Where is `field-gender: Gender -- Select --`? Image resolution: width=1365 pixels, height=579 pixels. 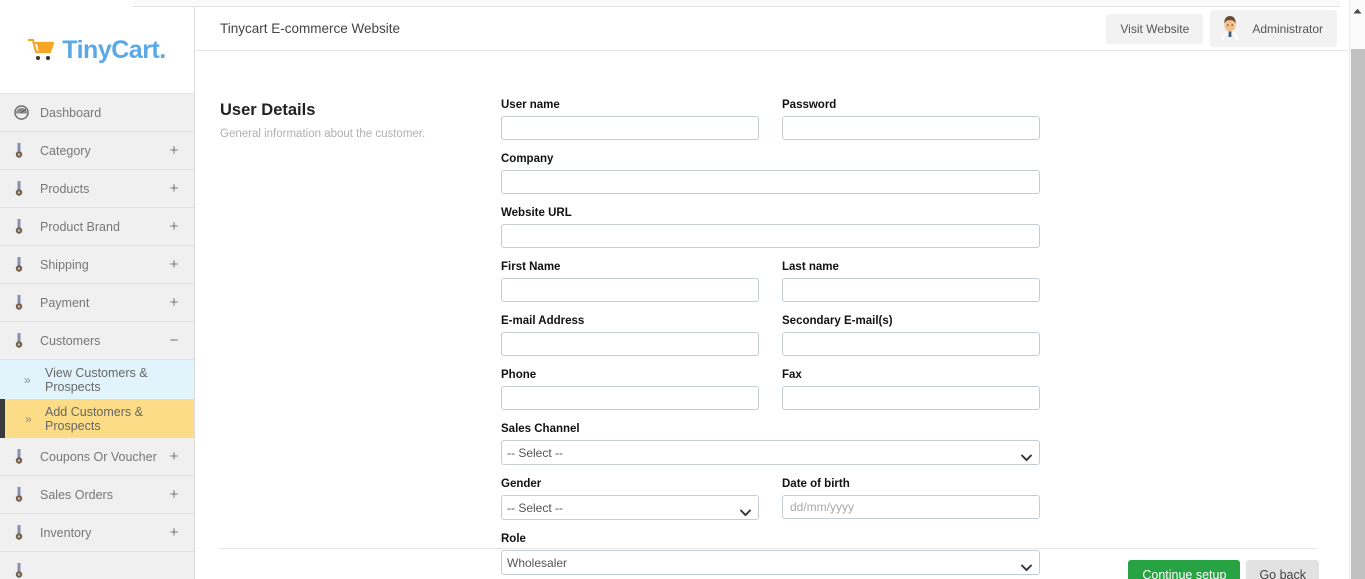 field-gender: Gender -- Select -- is located at coordinates (630, 499).